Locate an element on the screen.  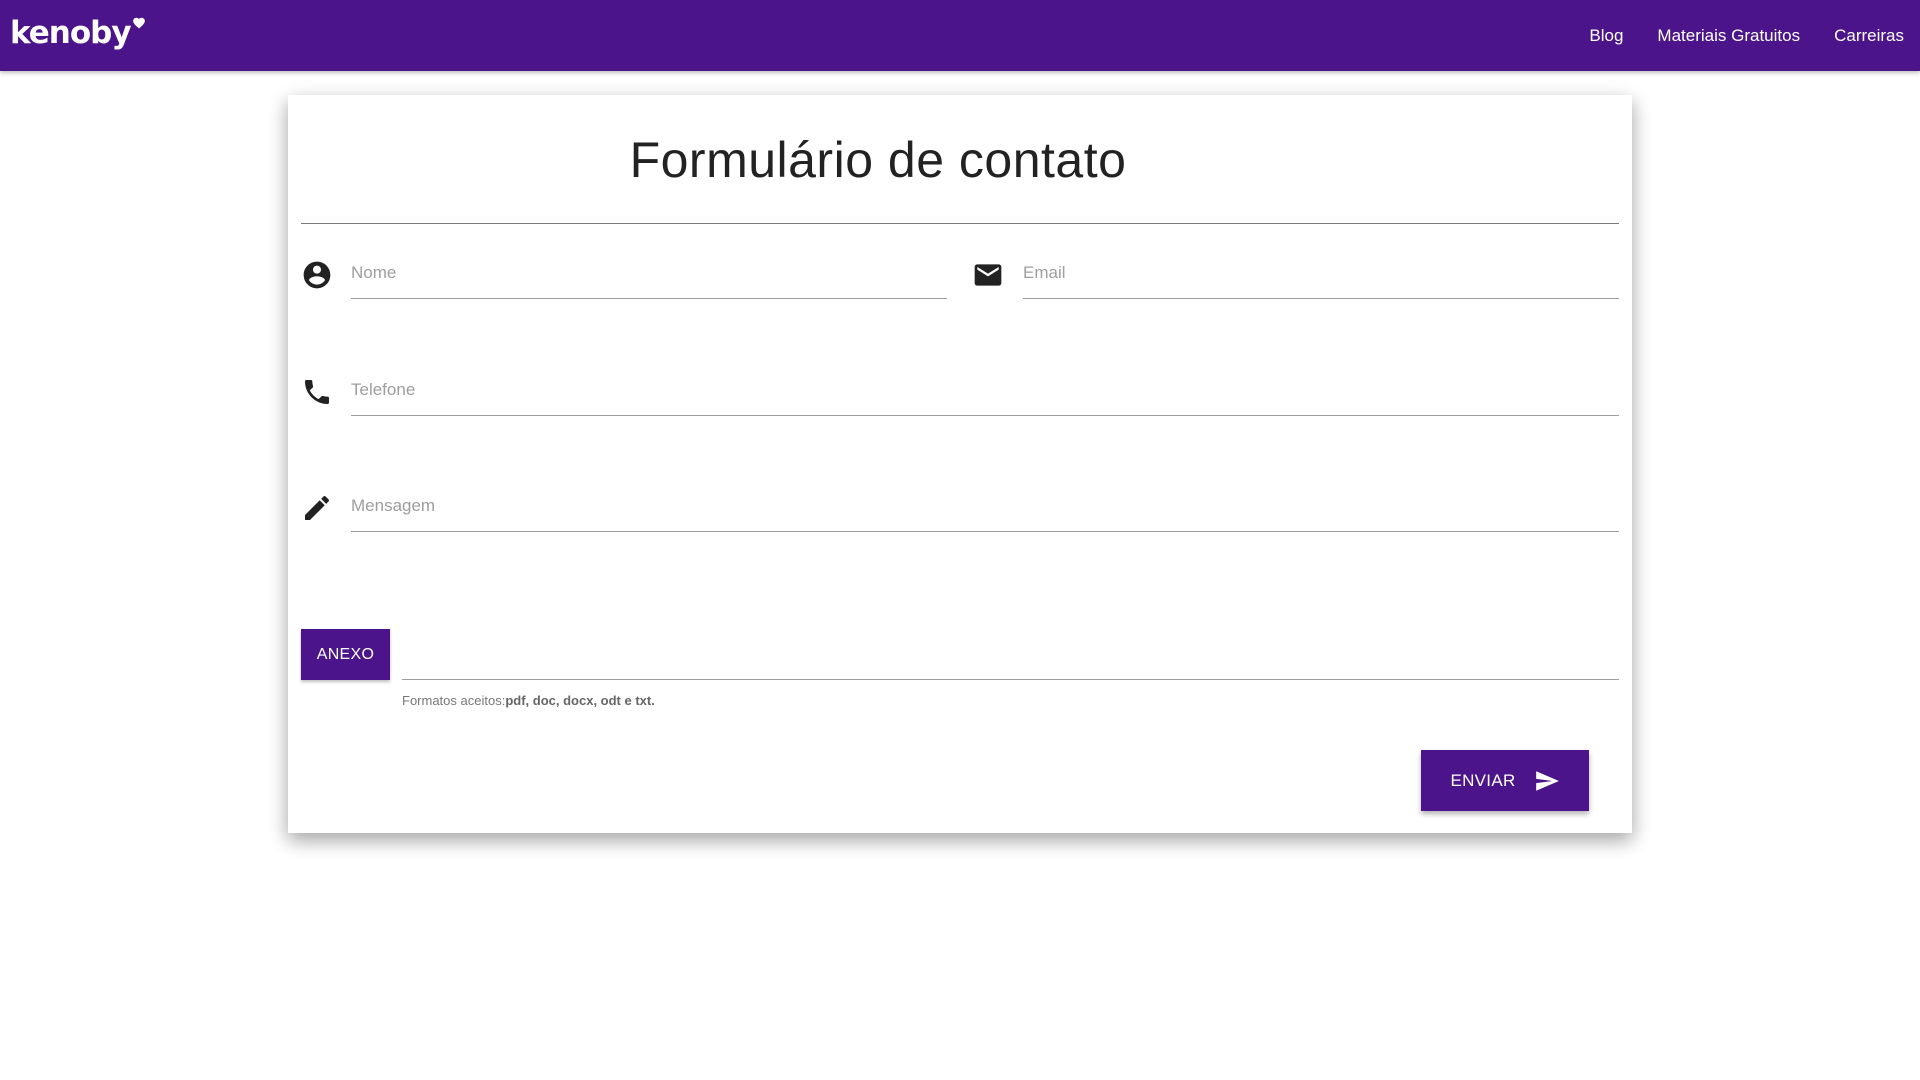
nav-links: Blog Materiais Gratuitos Carreiras is located at coordinates (1729, 36).